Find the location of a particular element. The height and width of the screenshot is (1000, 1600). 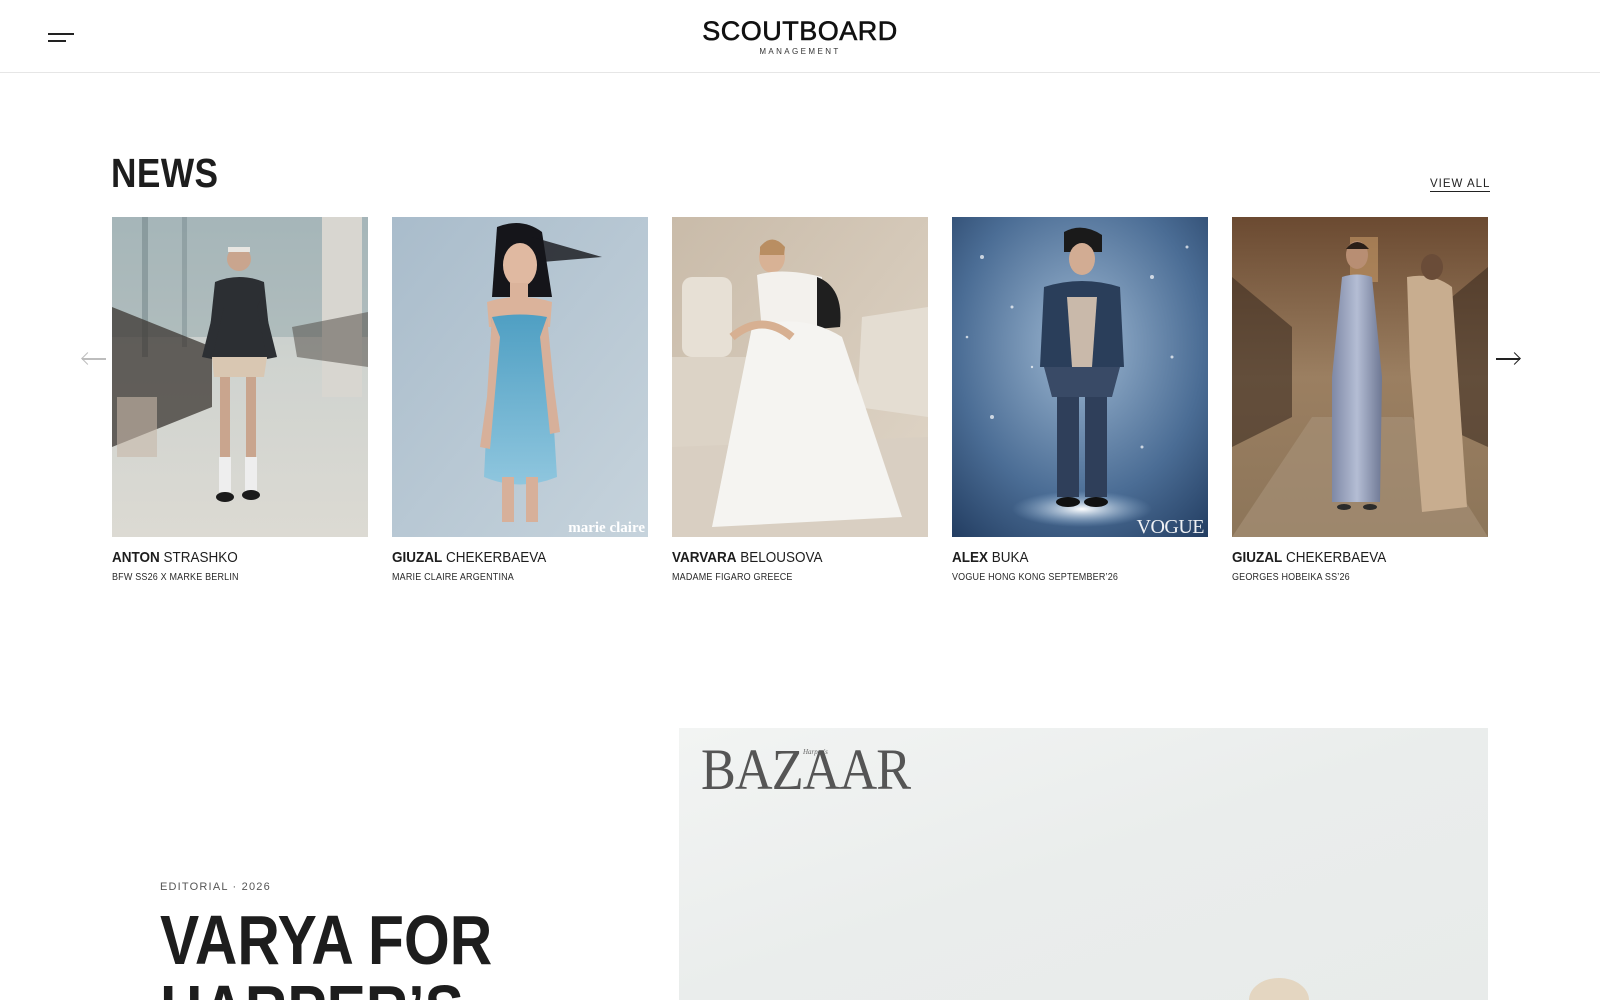

site-logo: SCOUTBOARD MANAGEMENT is located at coordinates (800, 36).